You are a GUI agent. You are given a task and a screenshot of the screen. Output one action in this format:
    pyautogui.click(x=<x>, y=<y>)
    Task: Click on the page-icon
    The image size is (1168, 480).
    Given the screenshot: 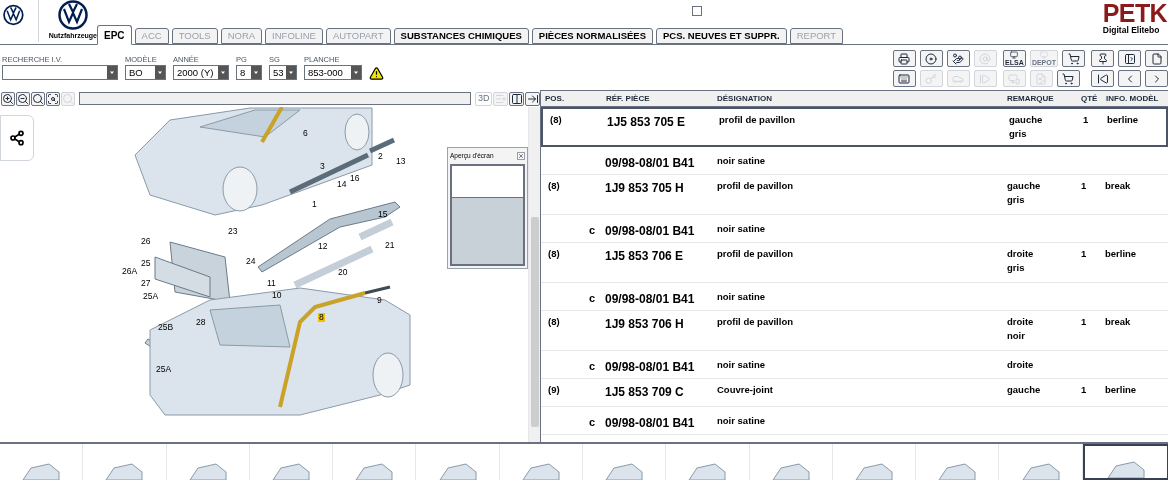 What is the action you would take?
    pyautogui.click(x=1156, y=58)
    